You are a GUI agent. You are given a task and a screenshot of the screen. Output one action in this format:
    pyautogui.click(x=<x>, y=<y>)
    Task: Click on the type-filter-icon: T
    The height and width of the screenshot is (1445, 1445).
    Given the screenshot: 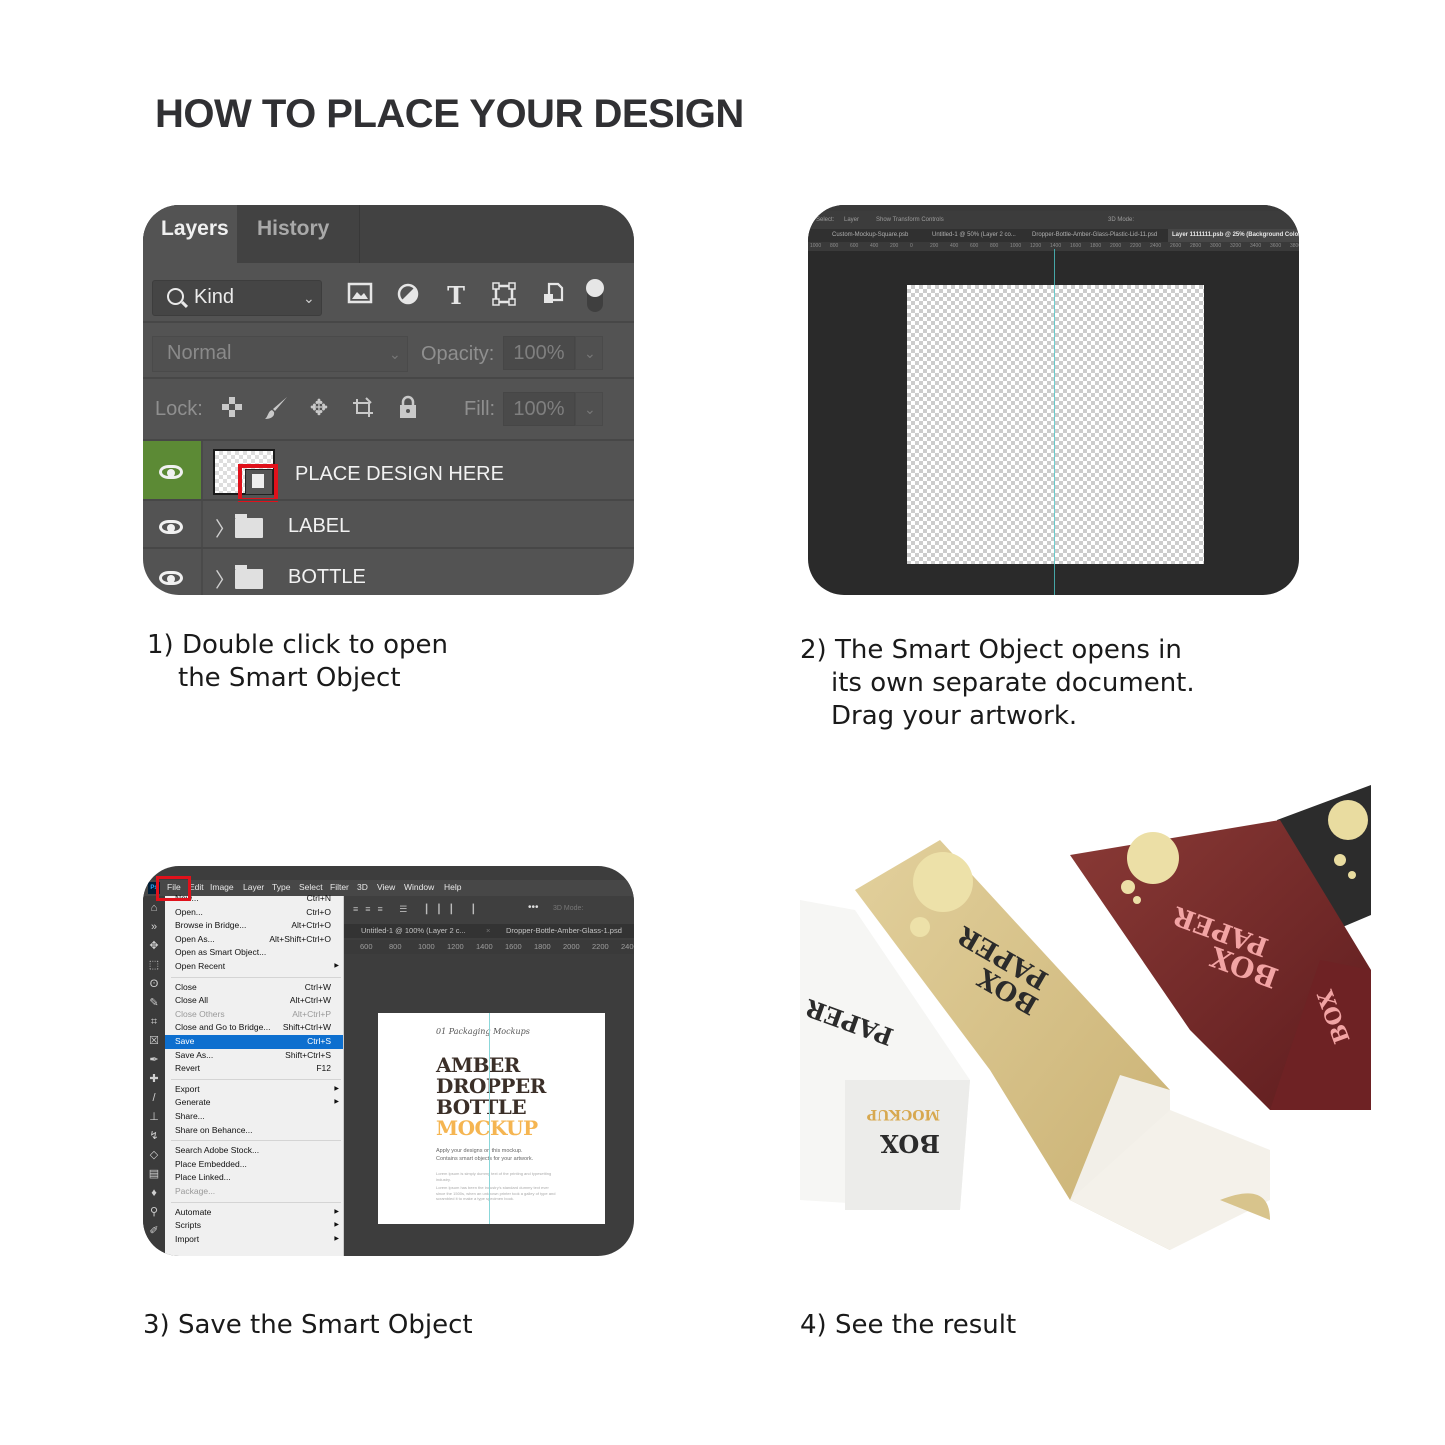 What is the action you would take?
    pyautogui.click(x=456, y=296)
    